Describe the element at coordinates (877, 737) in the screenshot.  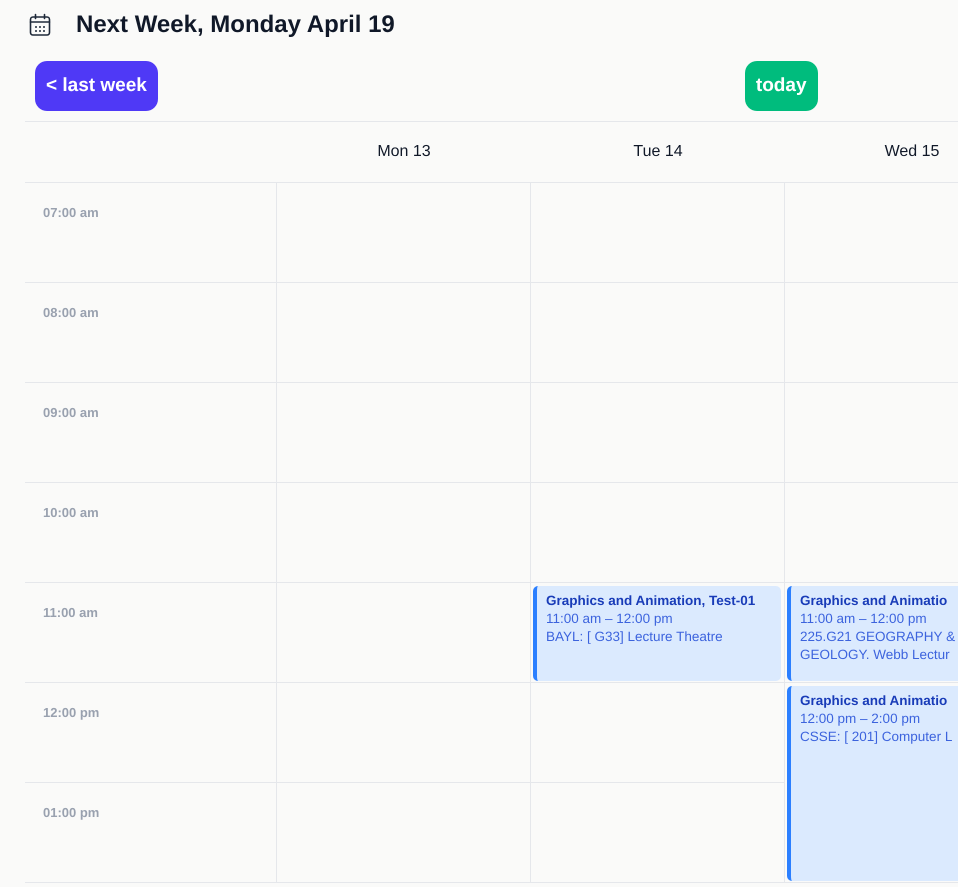
I see `event-location: CSSE: [ 201] Computer L` at that location.